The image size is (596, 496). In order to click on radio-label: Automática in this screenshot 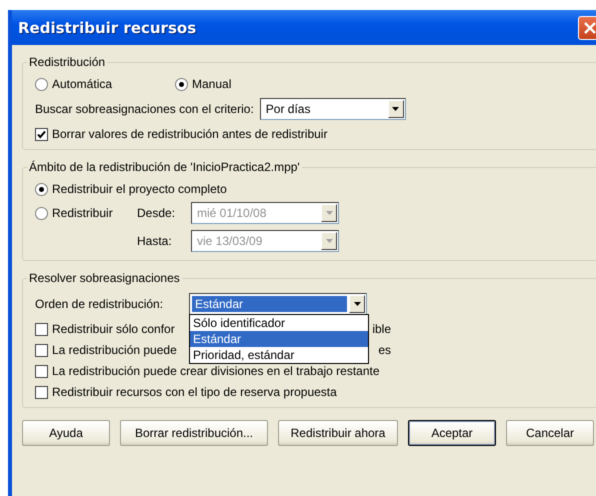, I will do `click(82, 84)`.